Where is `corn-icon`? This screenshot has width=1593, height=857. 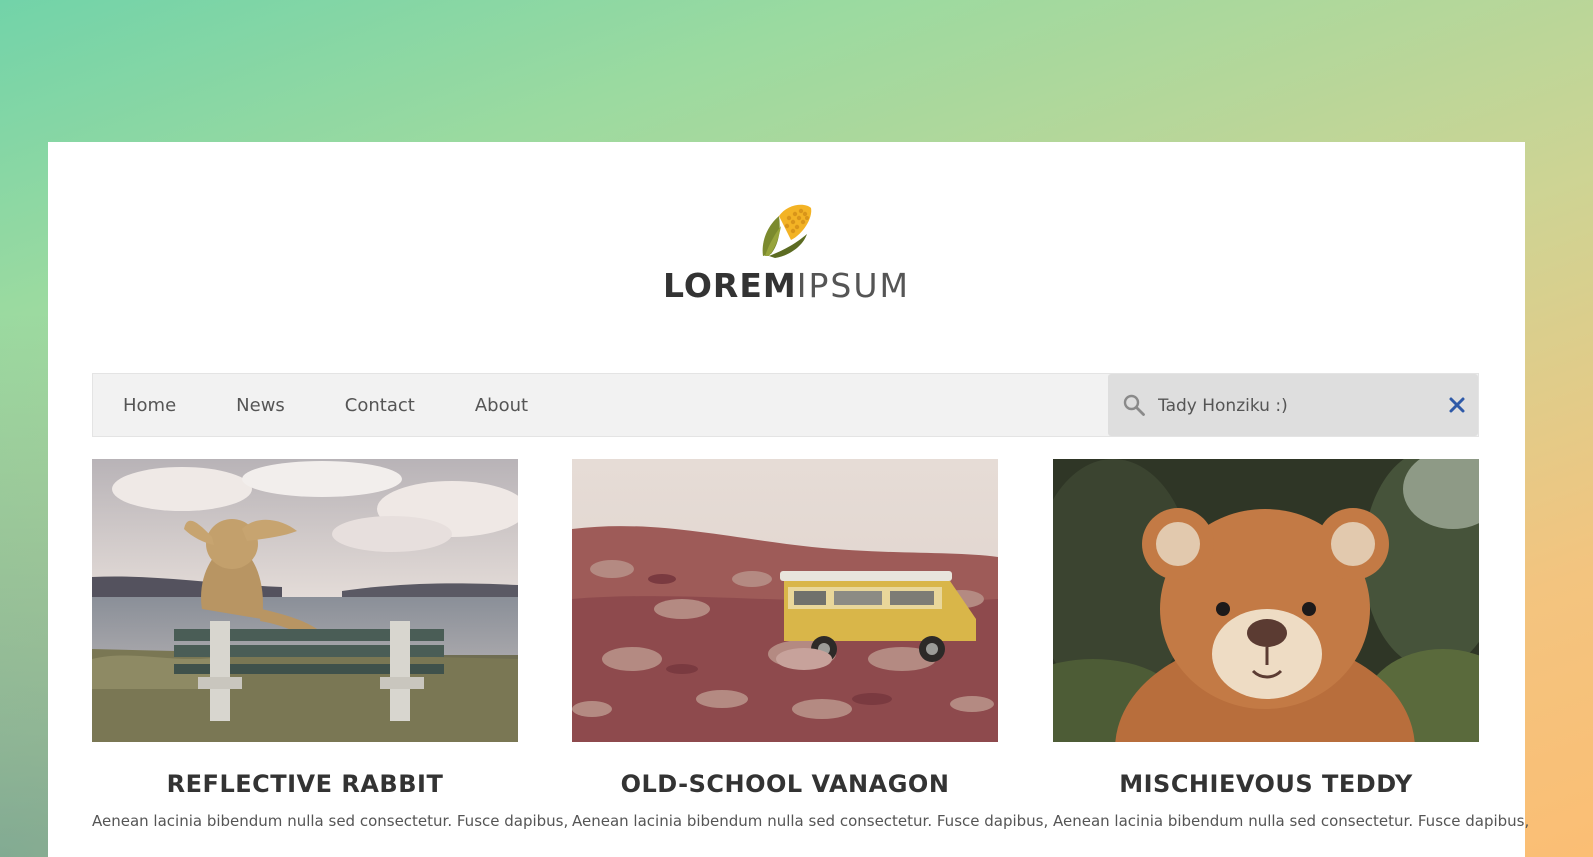 corn-icon is located at coordinates (786, 231).